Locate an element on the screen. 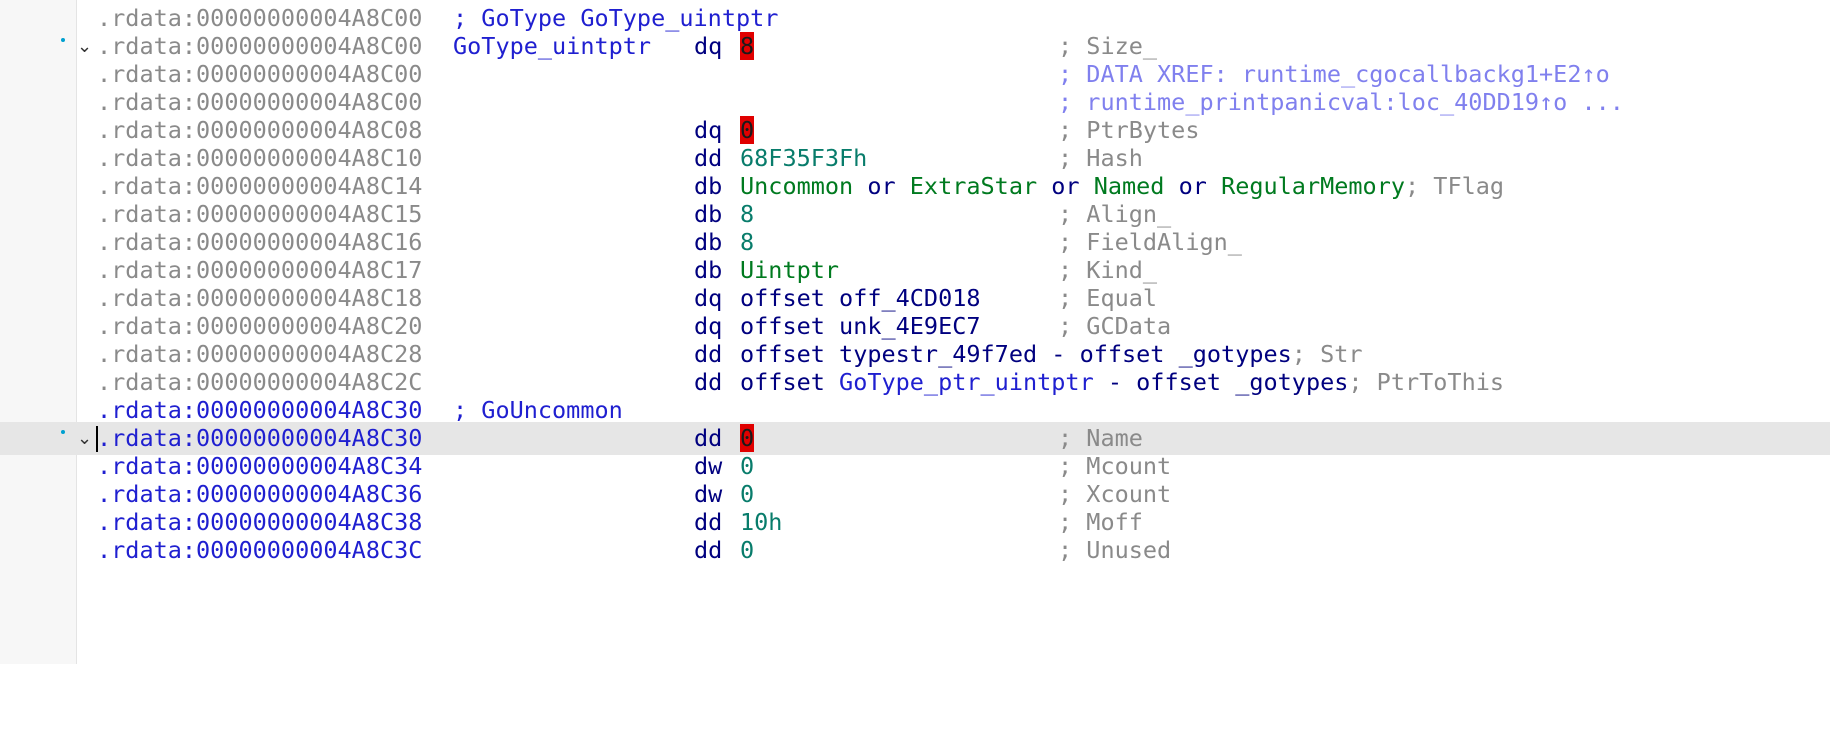  enum-member: RegularMemory is located at coordinates (1313, 186).